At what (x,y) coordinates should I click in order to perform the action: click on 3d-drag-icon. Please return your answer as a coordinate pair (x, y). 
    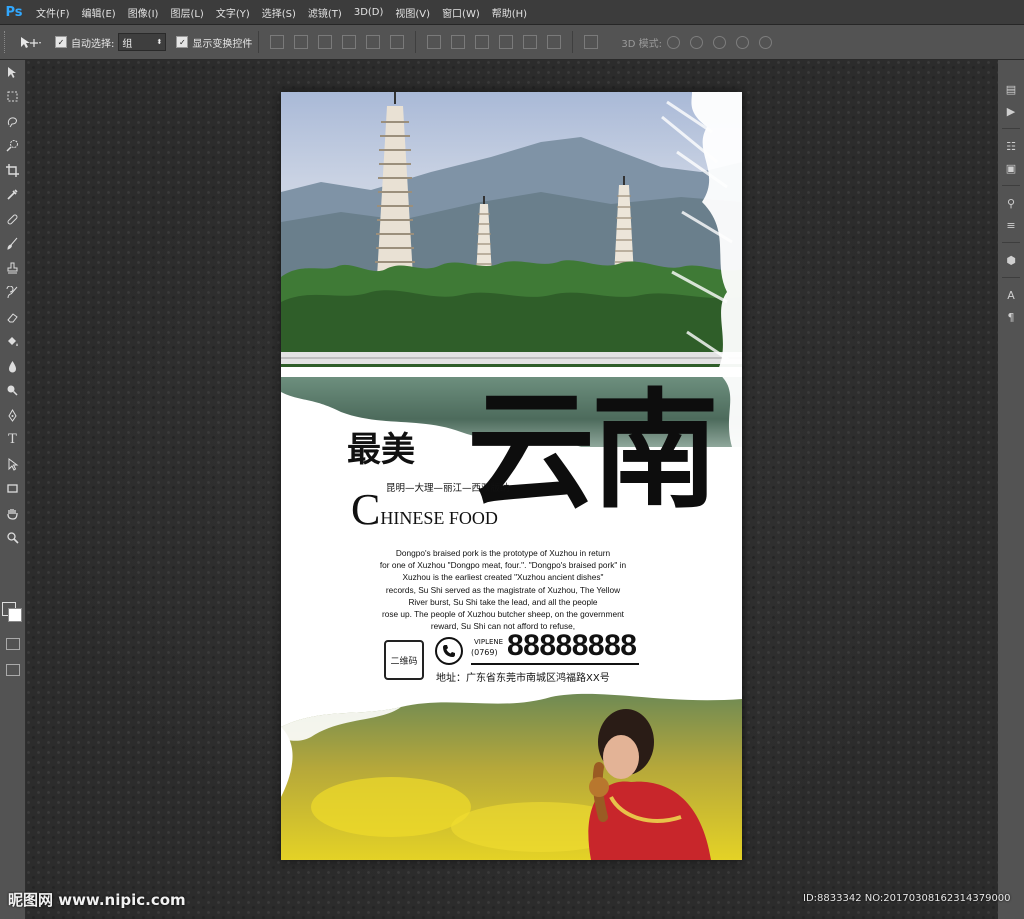
    Looking at the image, I should click on (719, 42).